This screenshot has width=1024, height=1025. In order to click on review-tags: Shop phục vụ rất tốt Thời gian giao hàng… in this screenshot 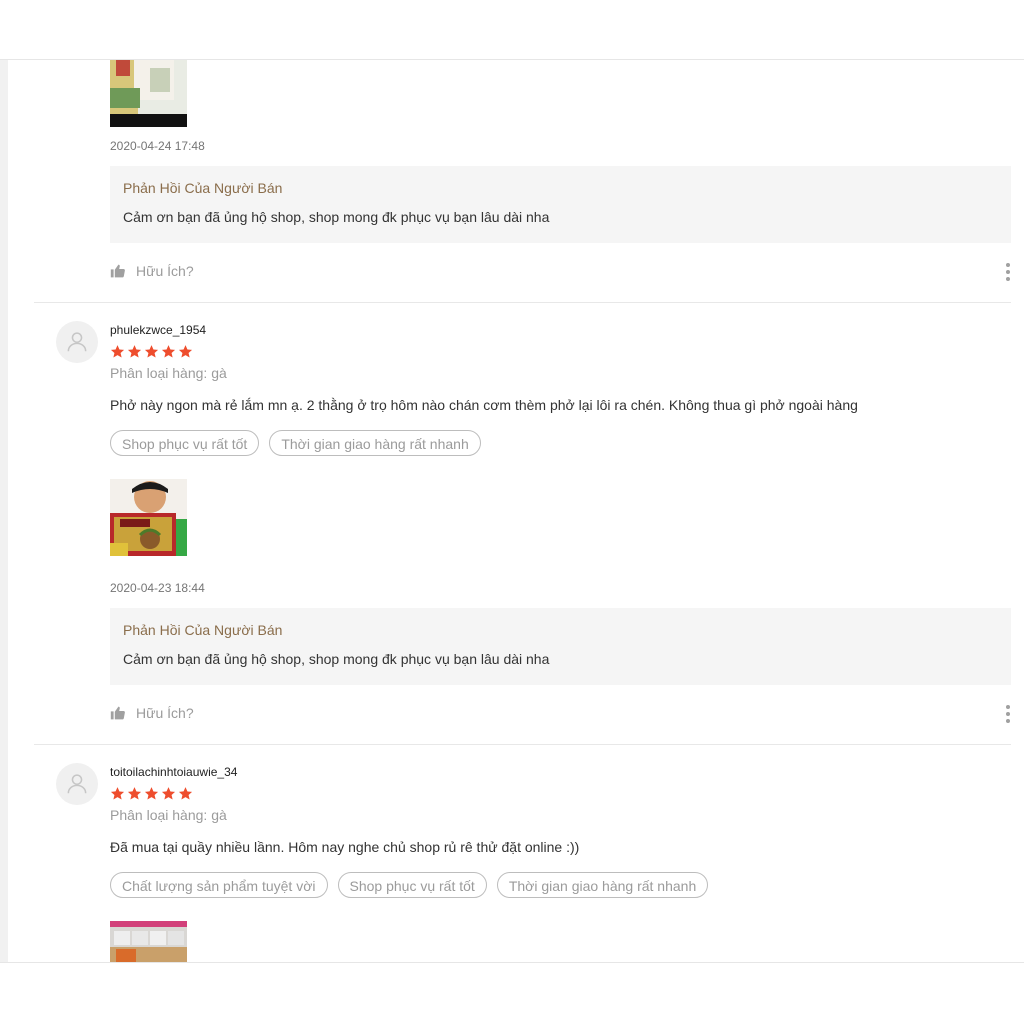, I will do `click(295, 443)`.